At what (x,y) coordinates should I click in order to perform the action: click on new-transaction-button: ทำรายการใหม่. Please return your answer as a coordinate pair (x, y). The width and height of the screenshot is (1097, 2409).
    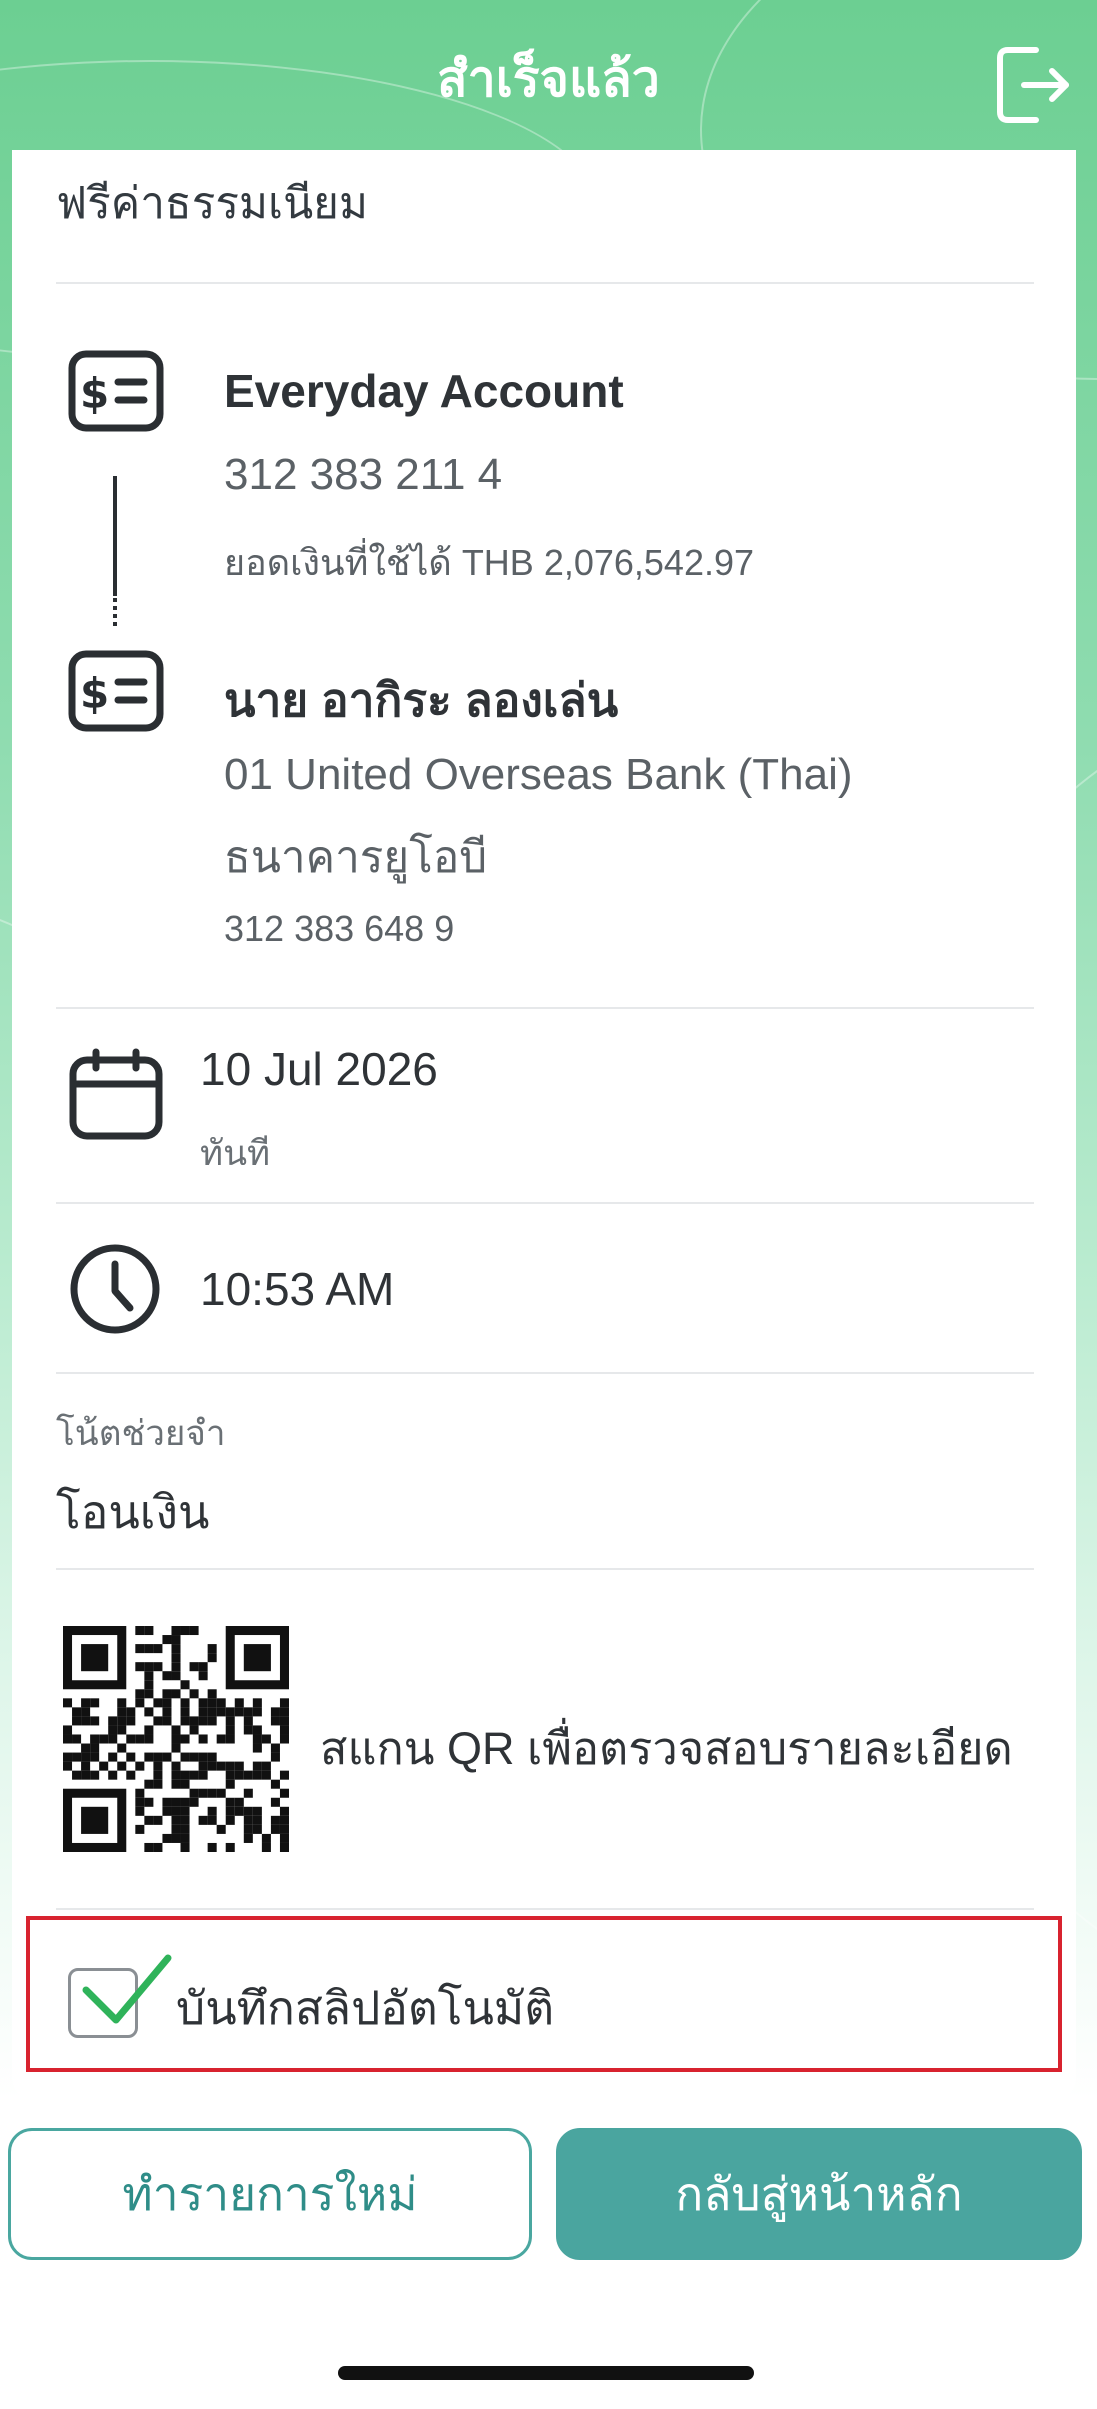
    Looking at the image, I should click on (270, 2194).